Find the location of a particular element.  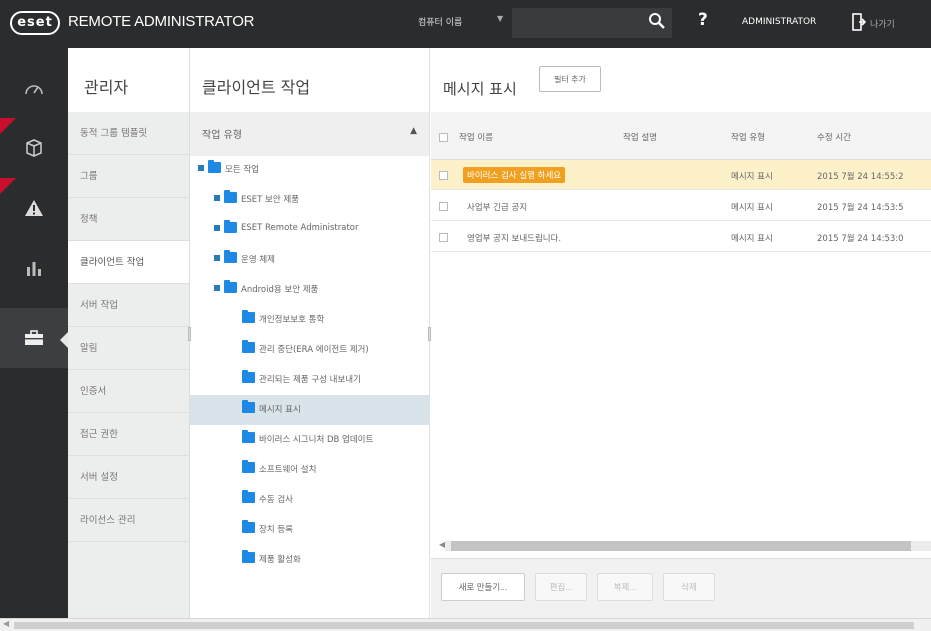

scroll-left-icon: ◀ is located at coordinates (6, 623).